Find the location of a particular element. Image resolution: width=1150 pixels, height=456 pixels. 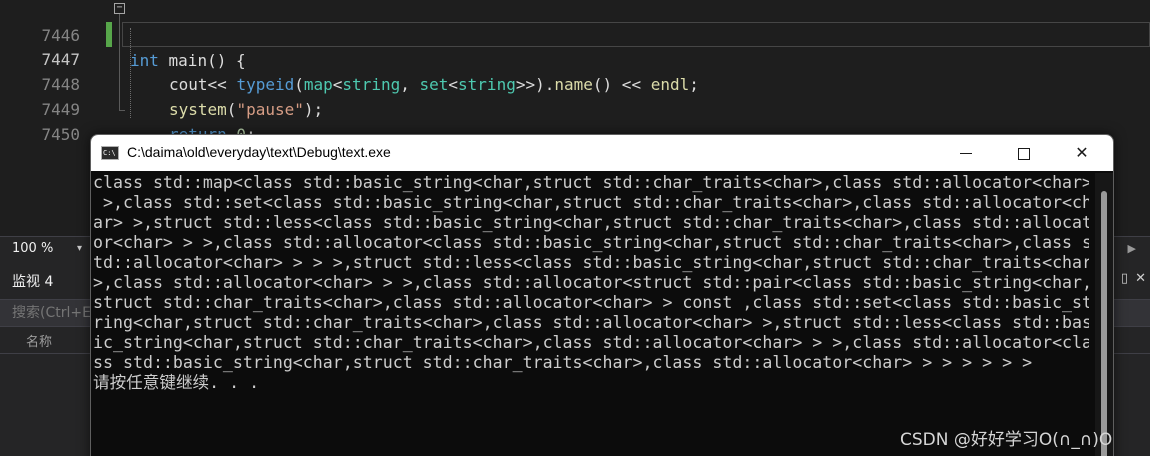

minimize-button is located at coordinates (966, 153).